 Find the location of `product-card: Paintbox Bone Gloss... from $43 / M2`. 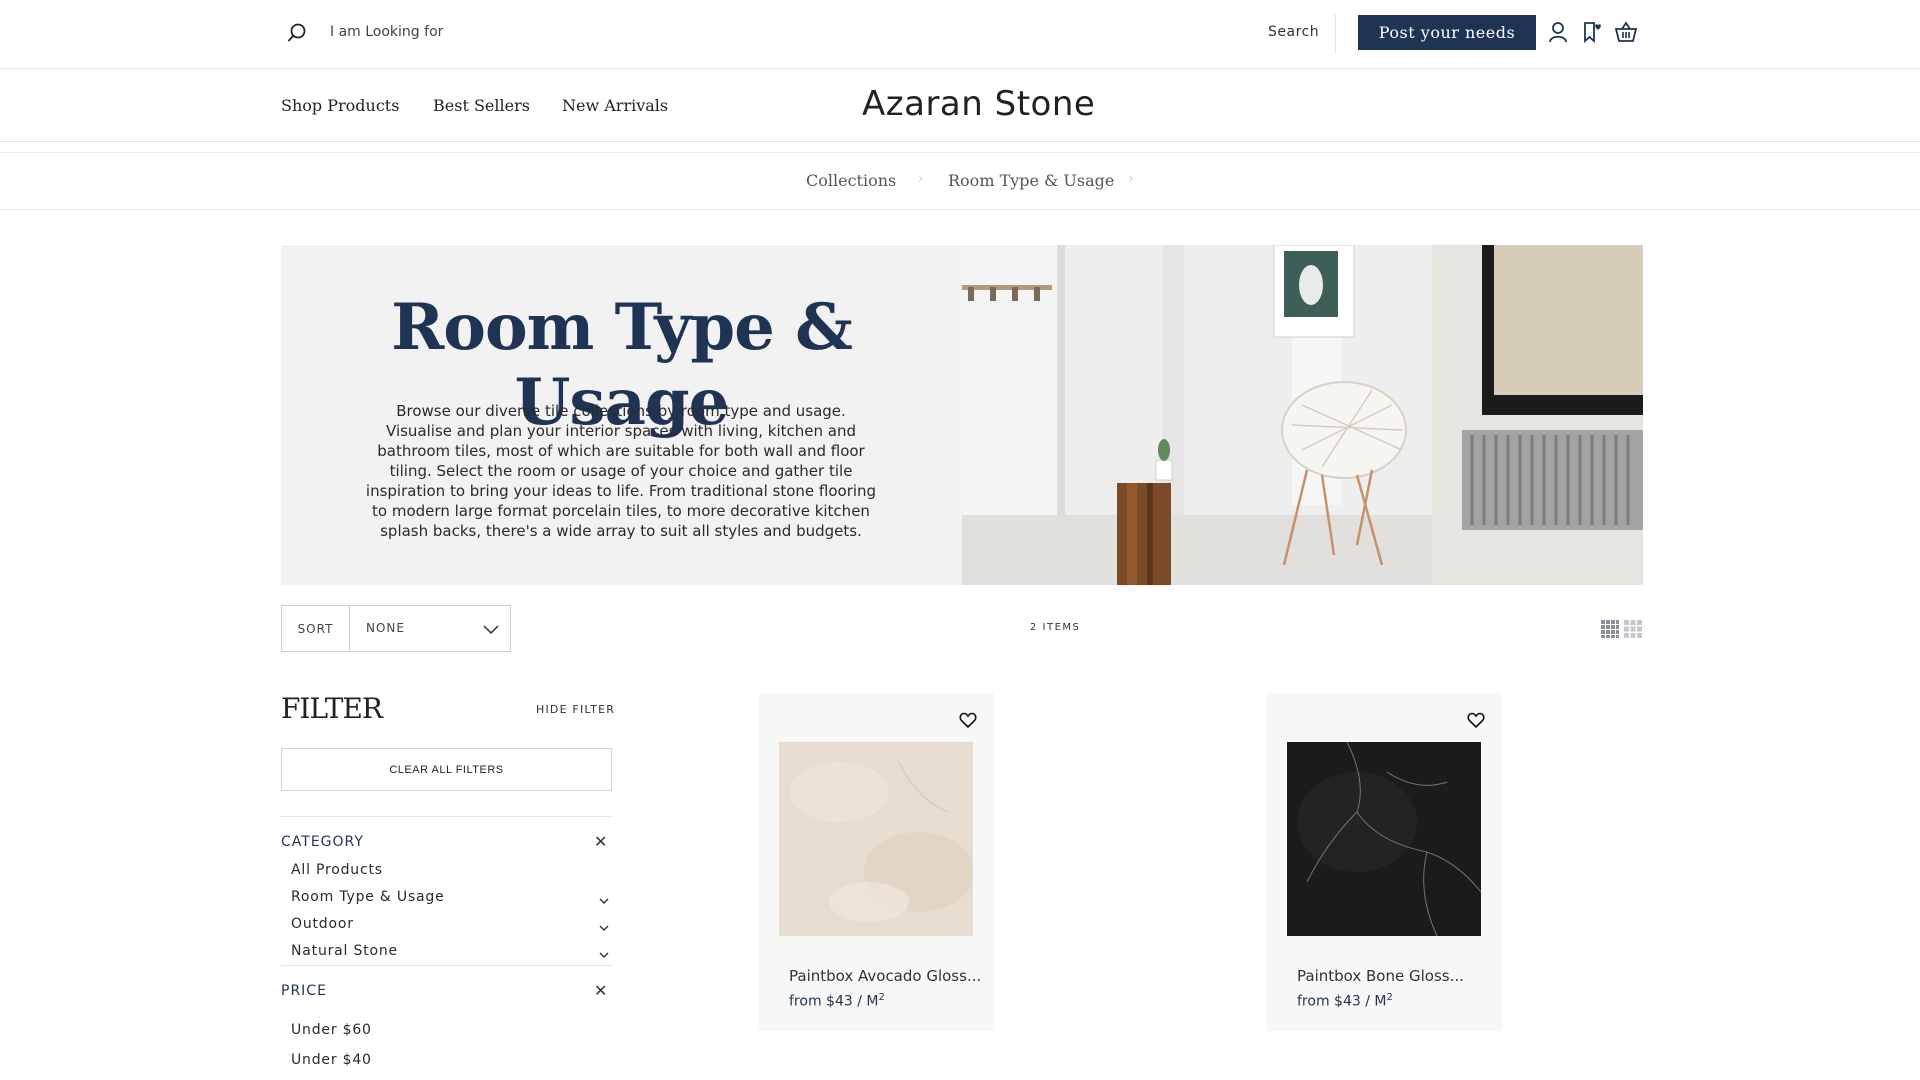

product-card: Paintbox Bone Gloss... from $43 / M2 is located at coordinates (1384, 862).